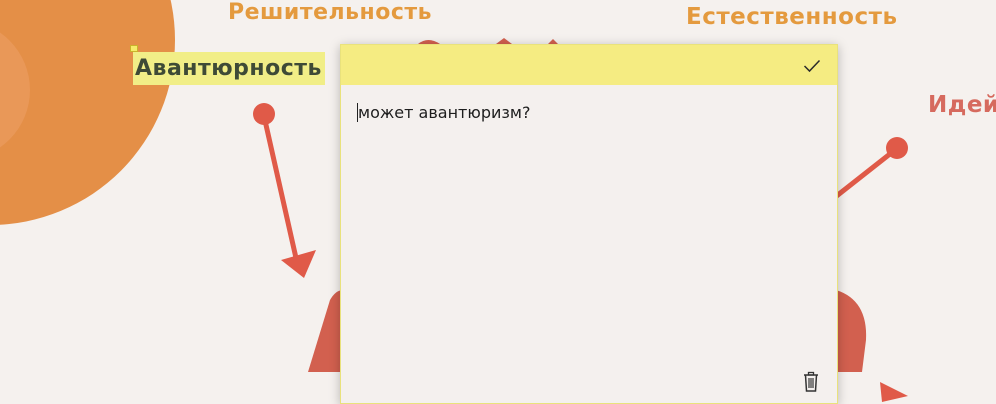 The width and height of the screenshot is (996, 404). What do you see at coordinates (134, 48) in the screenshot?
I see `comment-marker-icon` at bounding box center [134, 48].